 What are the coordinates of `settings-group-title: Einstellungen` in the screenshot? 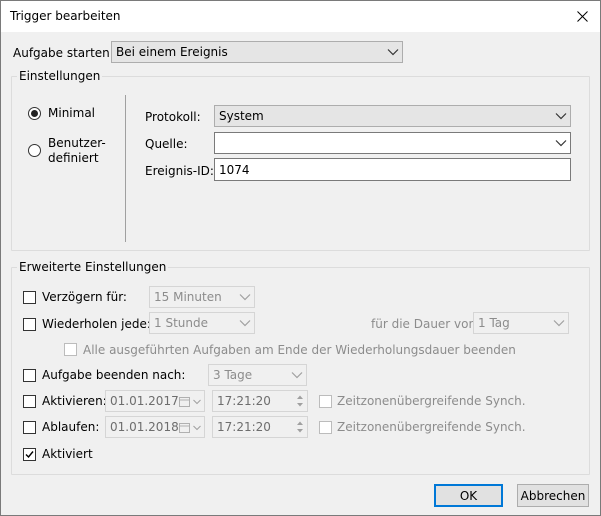 It's located at (60, 76).